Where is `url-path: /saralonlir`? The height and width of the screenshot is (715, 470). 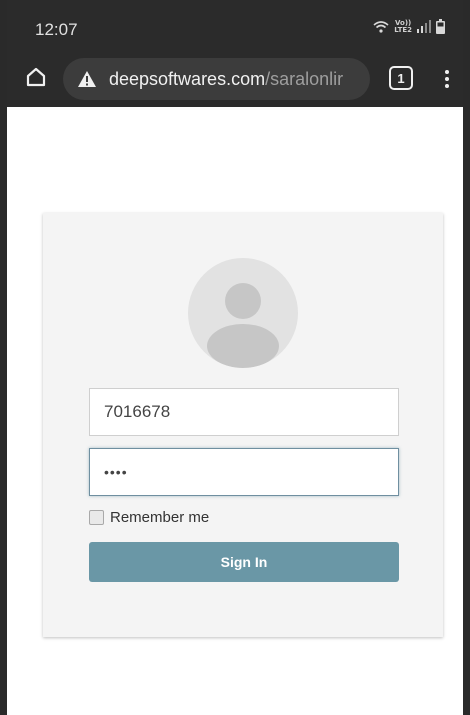
url-path: /saralonlir is located at coordinates (304, 78).